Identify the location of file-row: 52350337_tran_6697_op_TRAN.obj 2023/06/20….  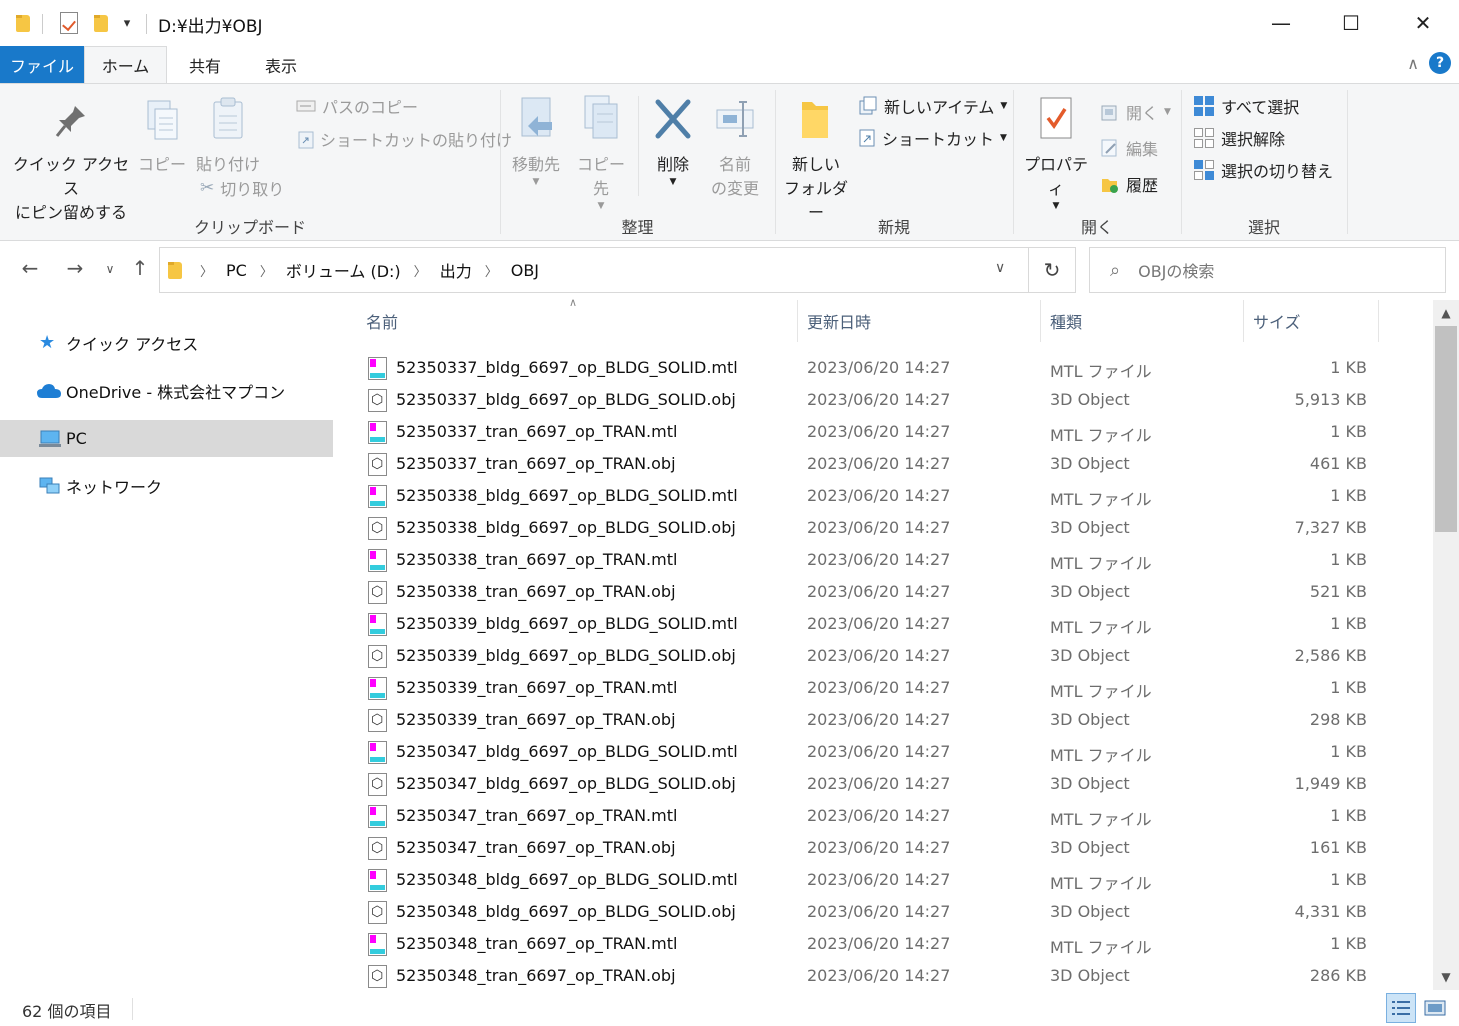
(868, 464).